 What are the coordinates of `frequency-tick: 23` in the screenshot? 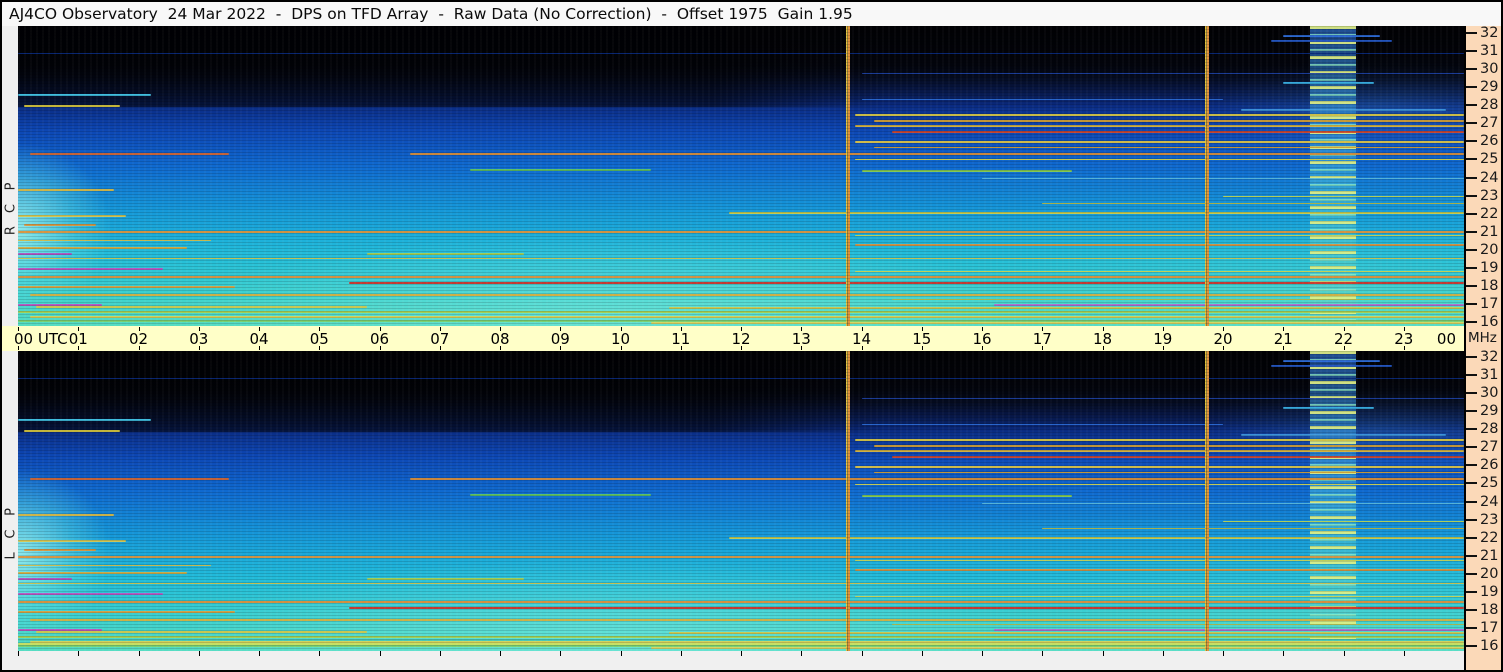 It's located at (1482, 520).